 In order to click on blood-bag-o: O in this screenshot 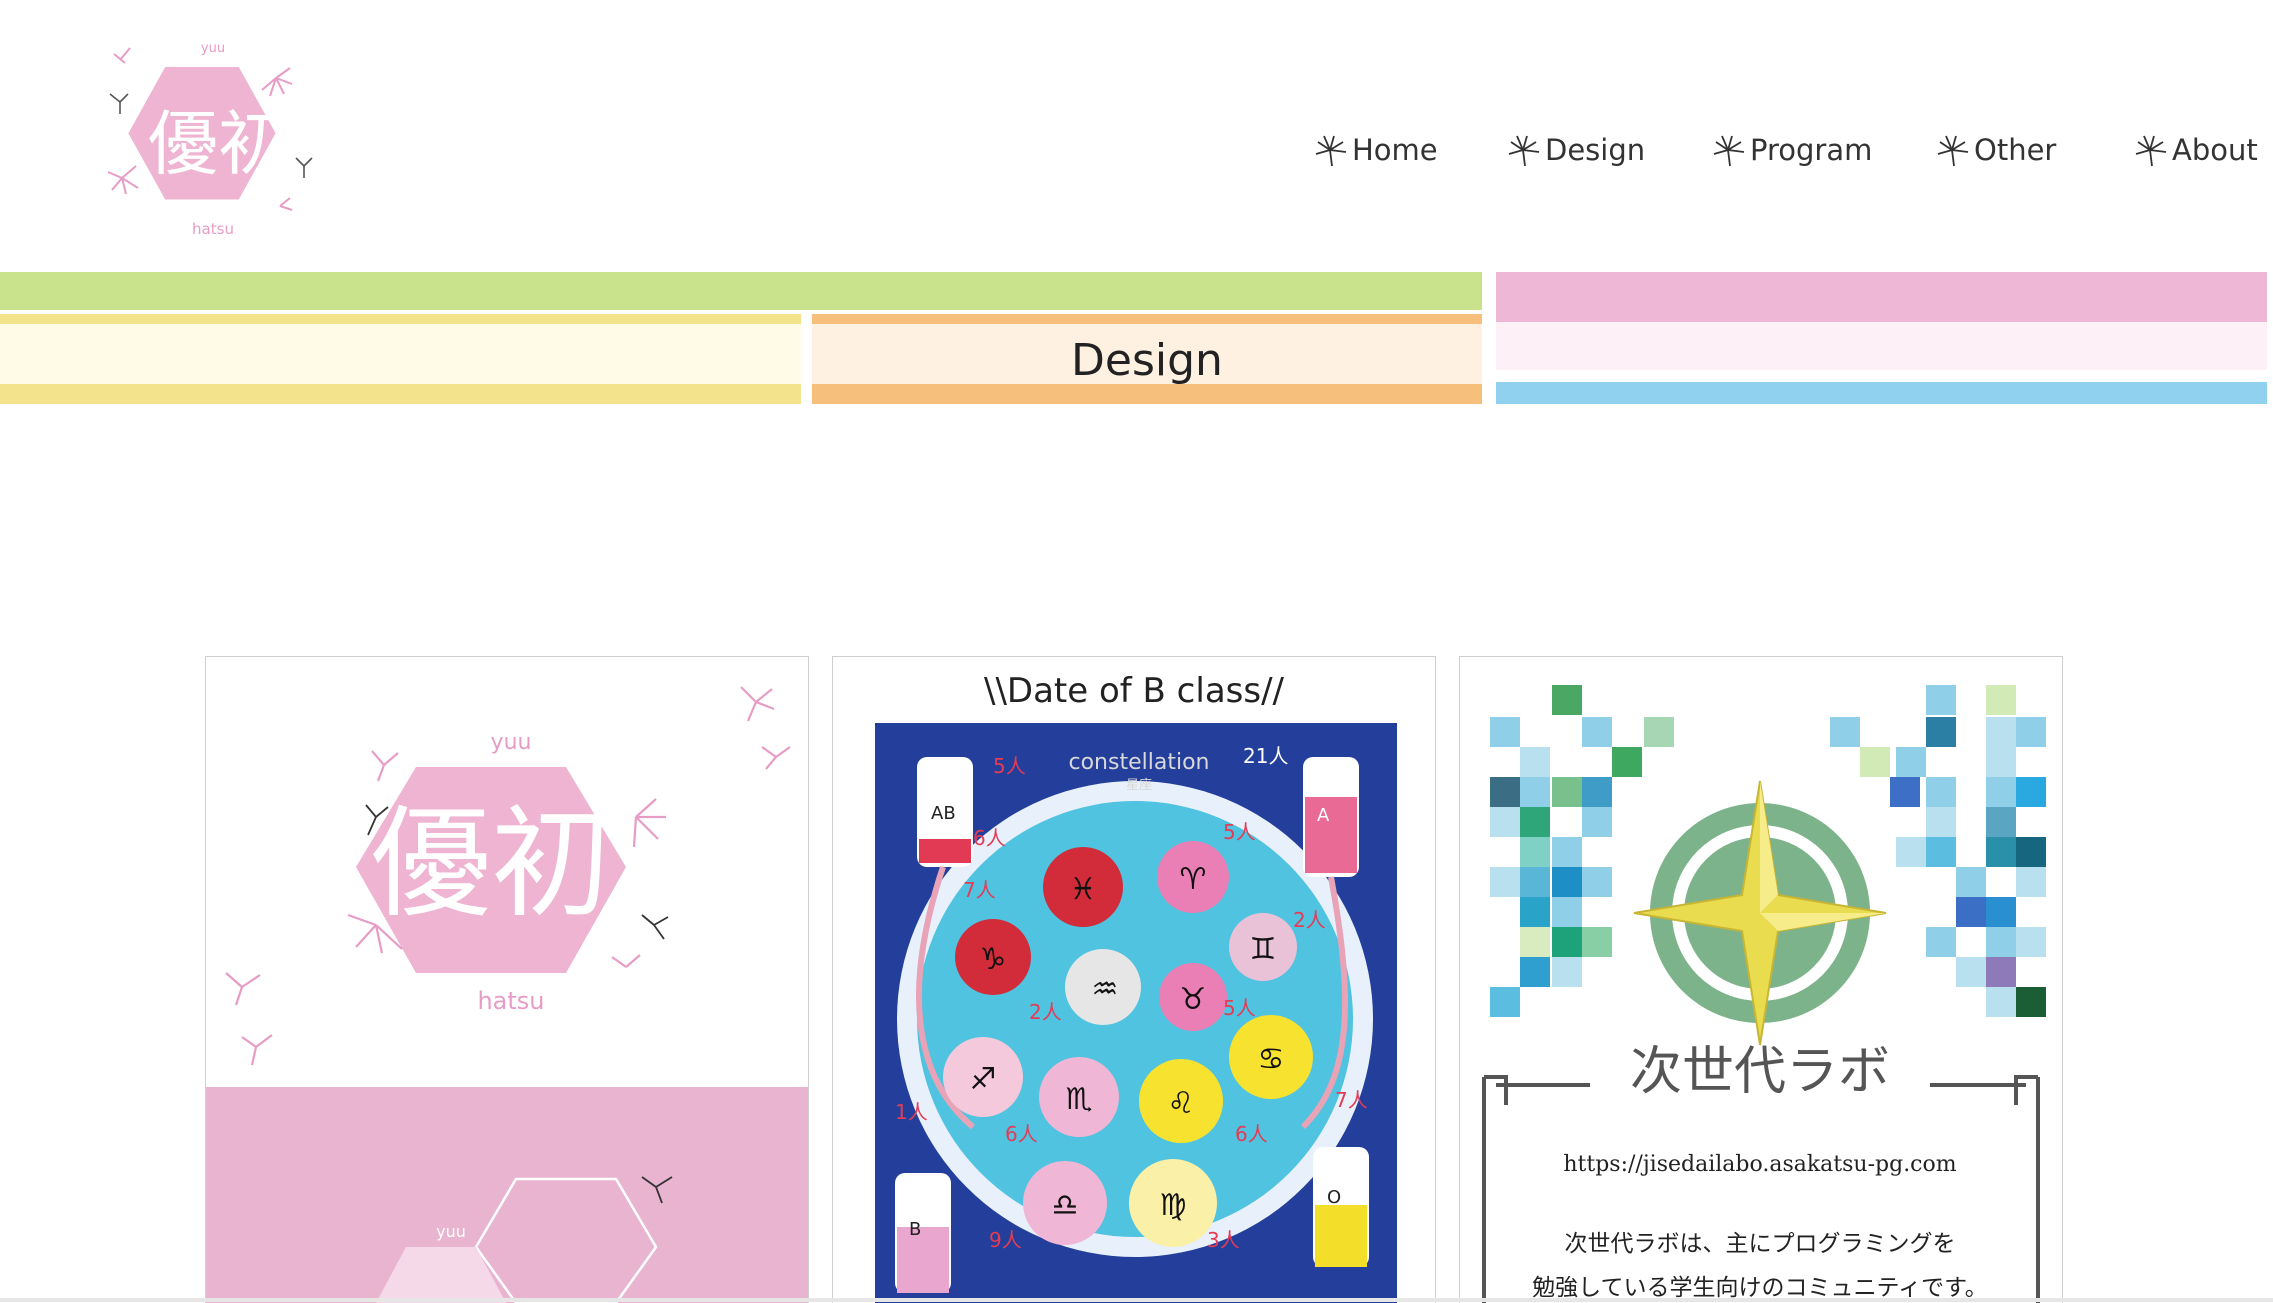, I will do `click(1341, 1207)`.